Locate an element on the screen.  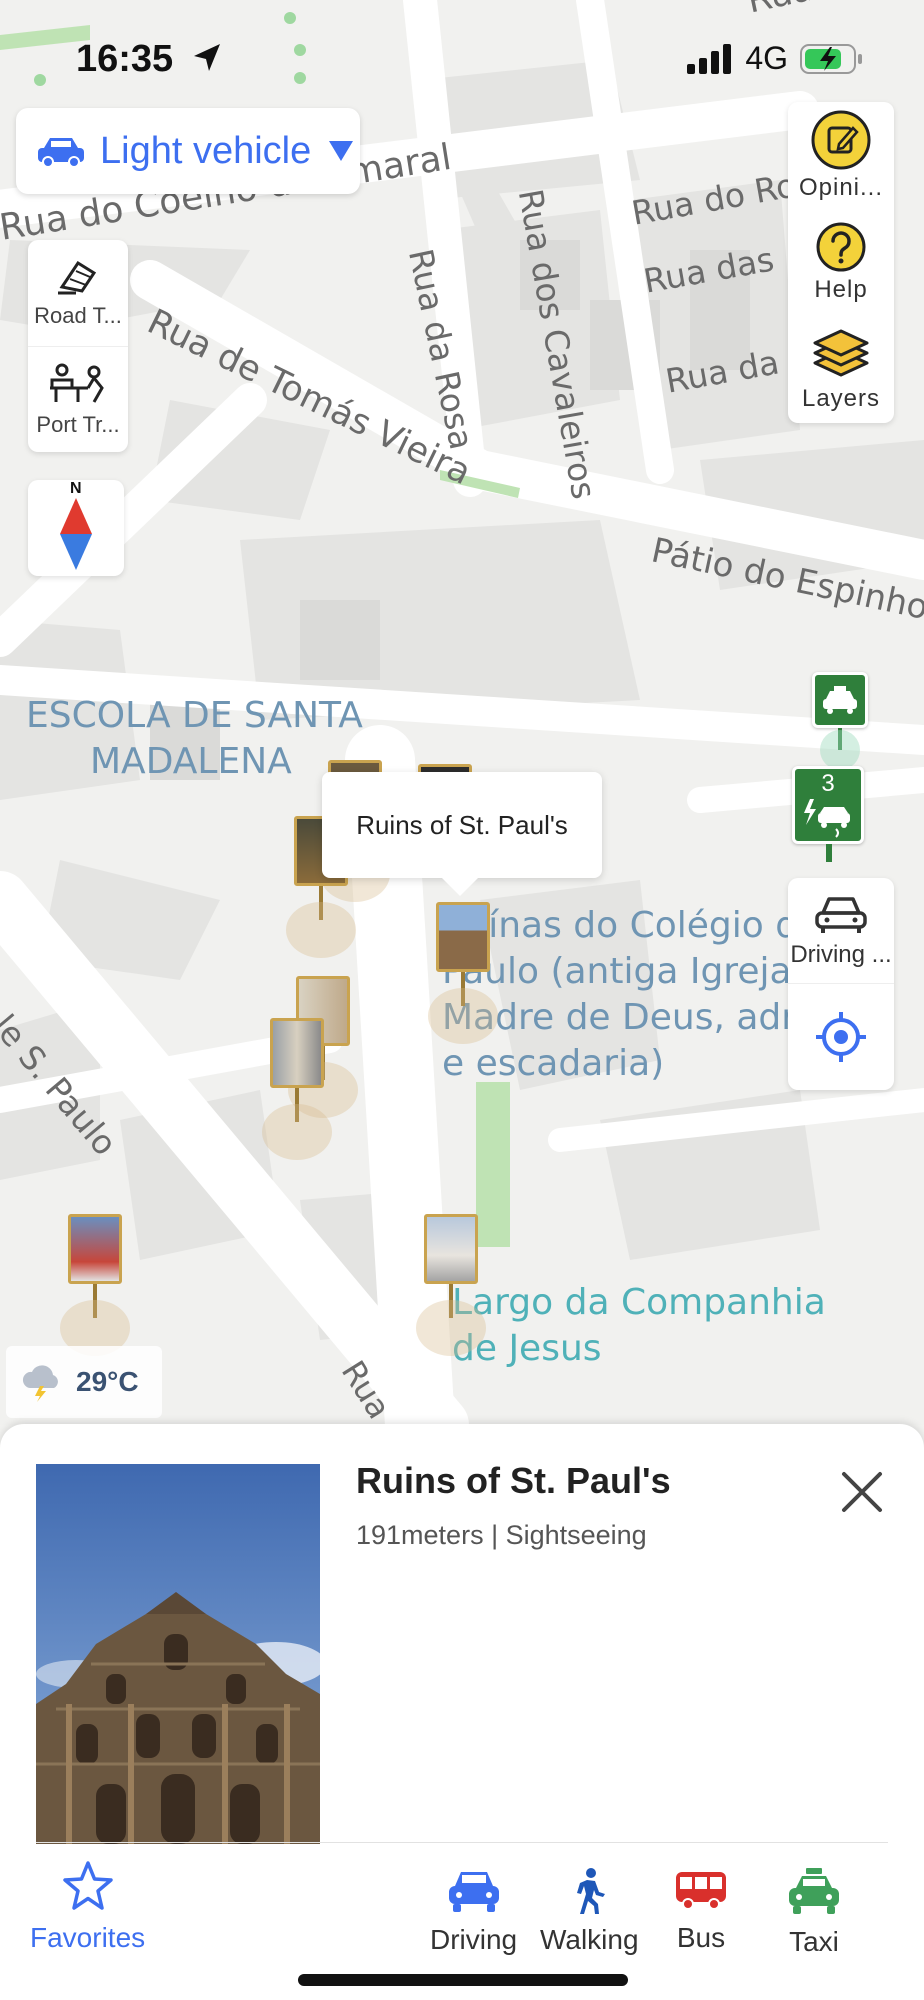
temperature: 29°C is located at coordinates (107, 1381).